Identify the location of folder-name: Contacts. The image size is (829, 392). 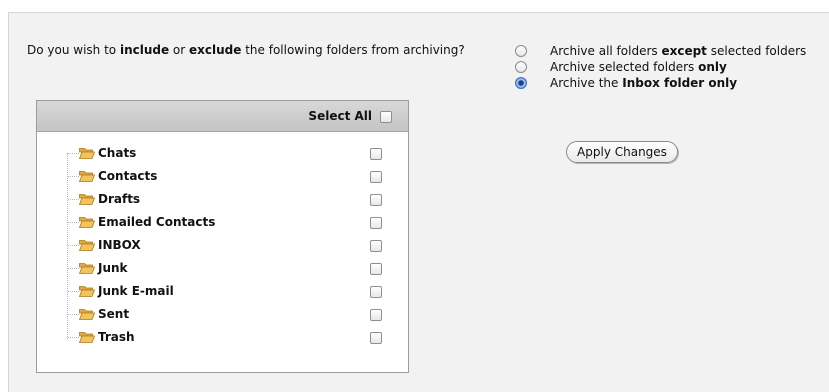
(128, 176).